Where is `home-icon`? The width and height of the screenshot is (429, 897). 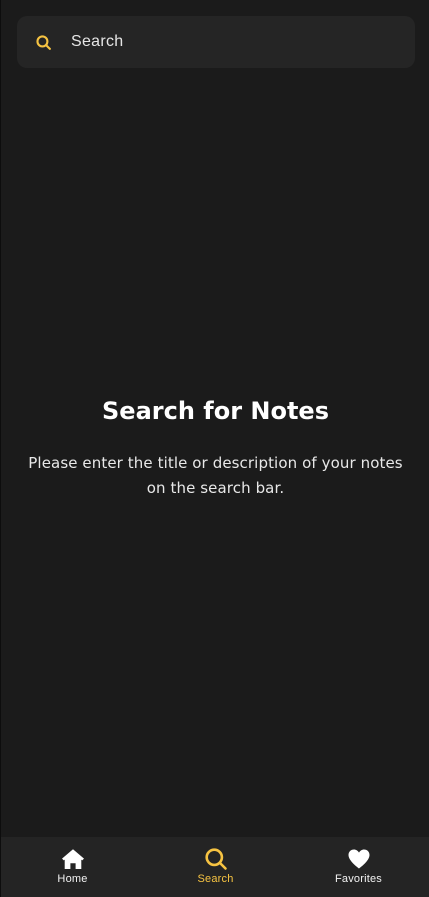
home-icon is located at coordinates (73, 859).